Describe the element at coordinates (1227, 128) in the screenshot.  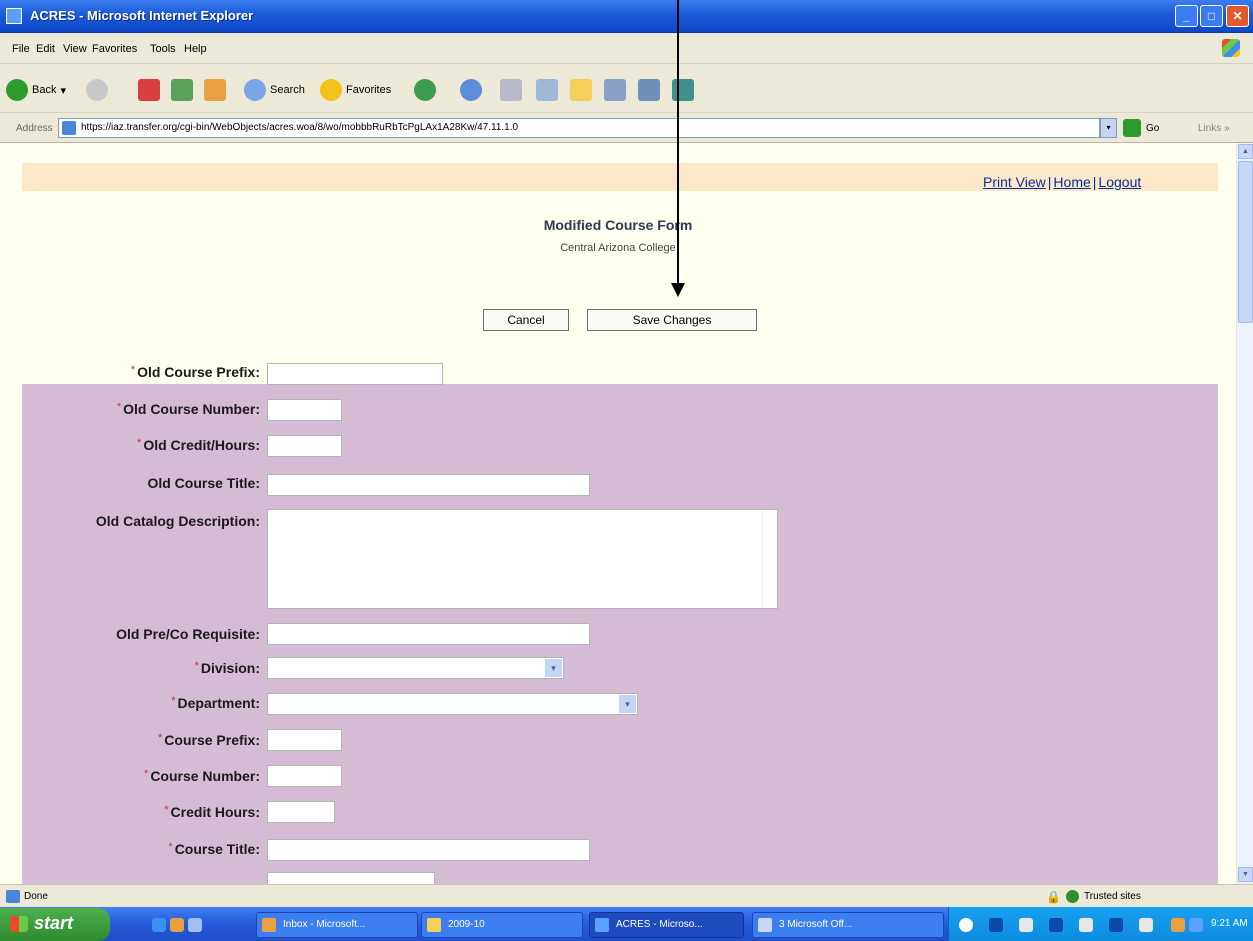
I see `links-chevron-icon: »` at that location.